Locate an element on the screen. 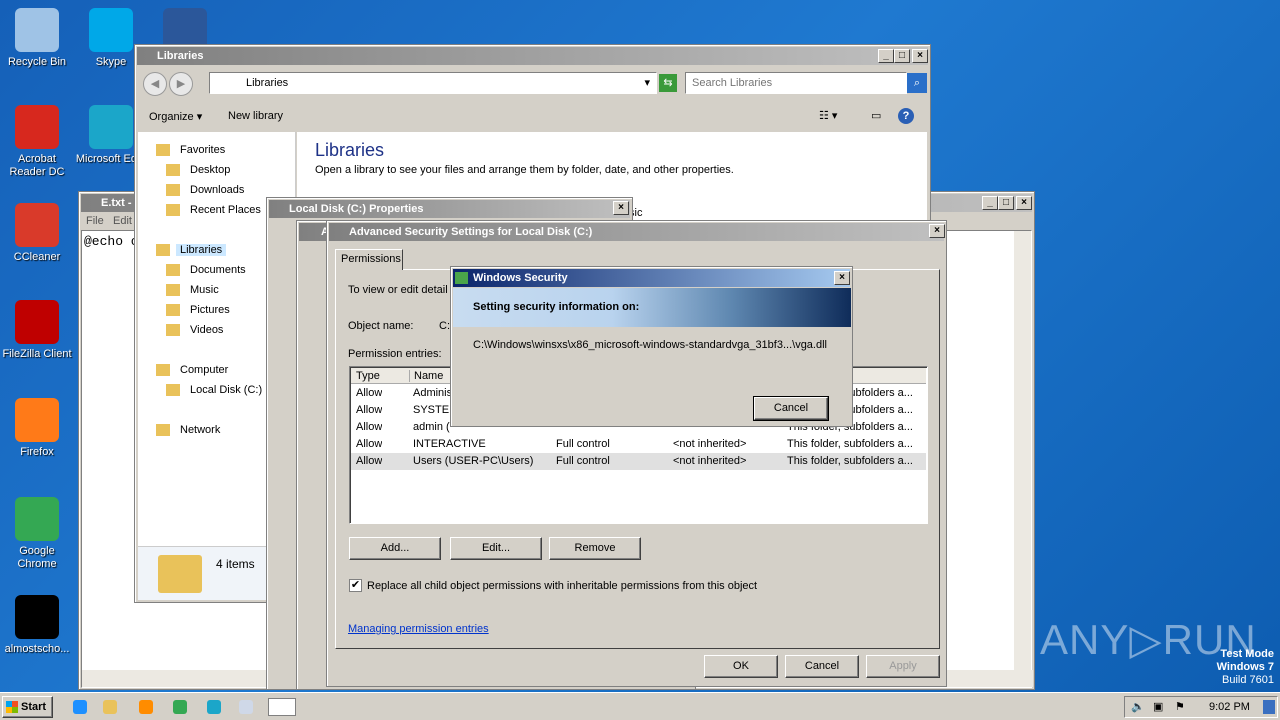  start-button: Start is located at coordinates (27, 707).